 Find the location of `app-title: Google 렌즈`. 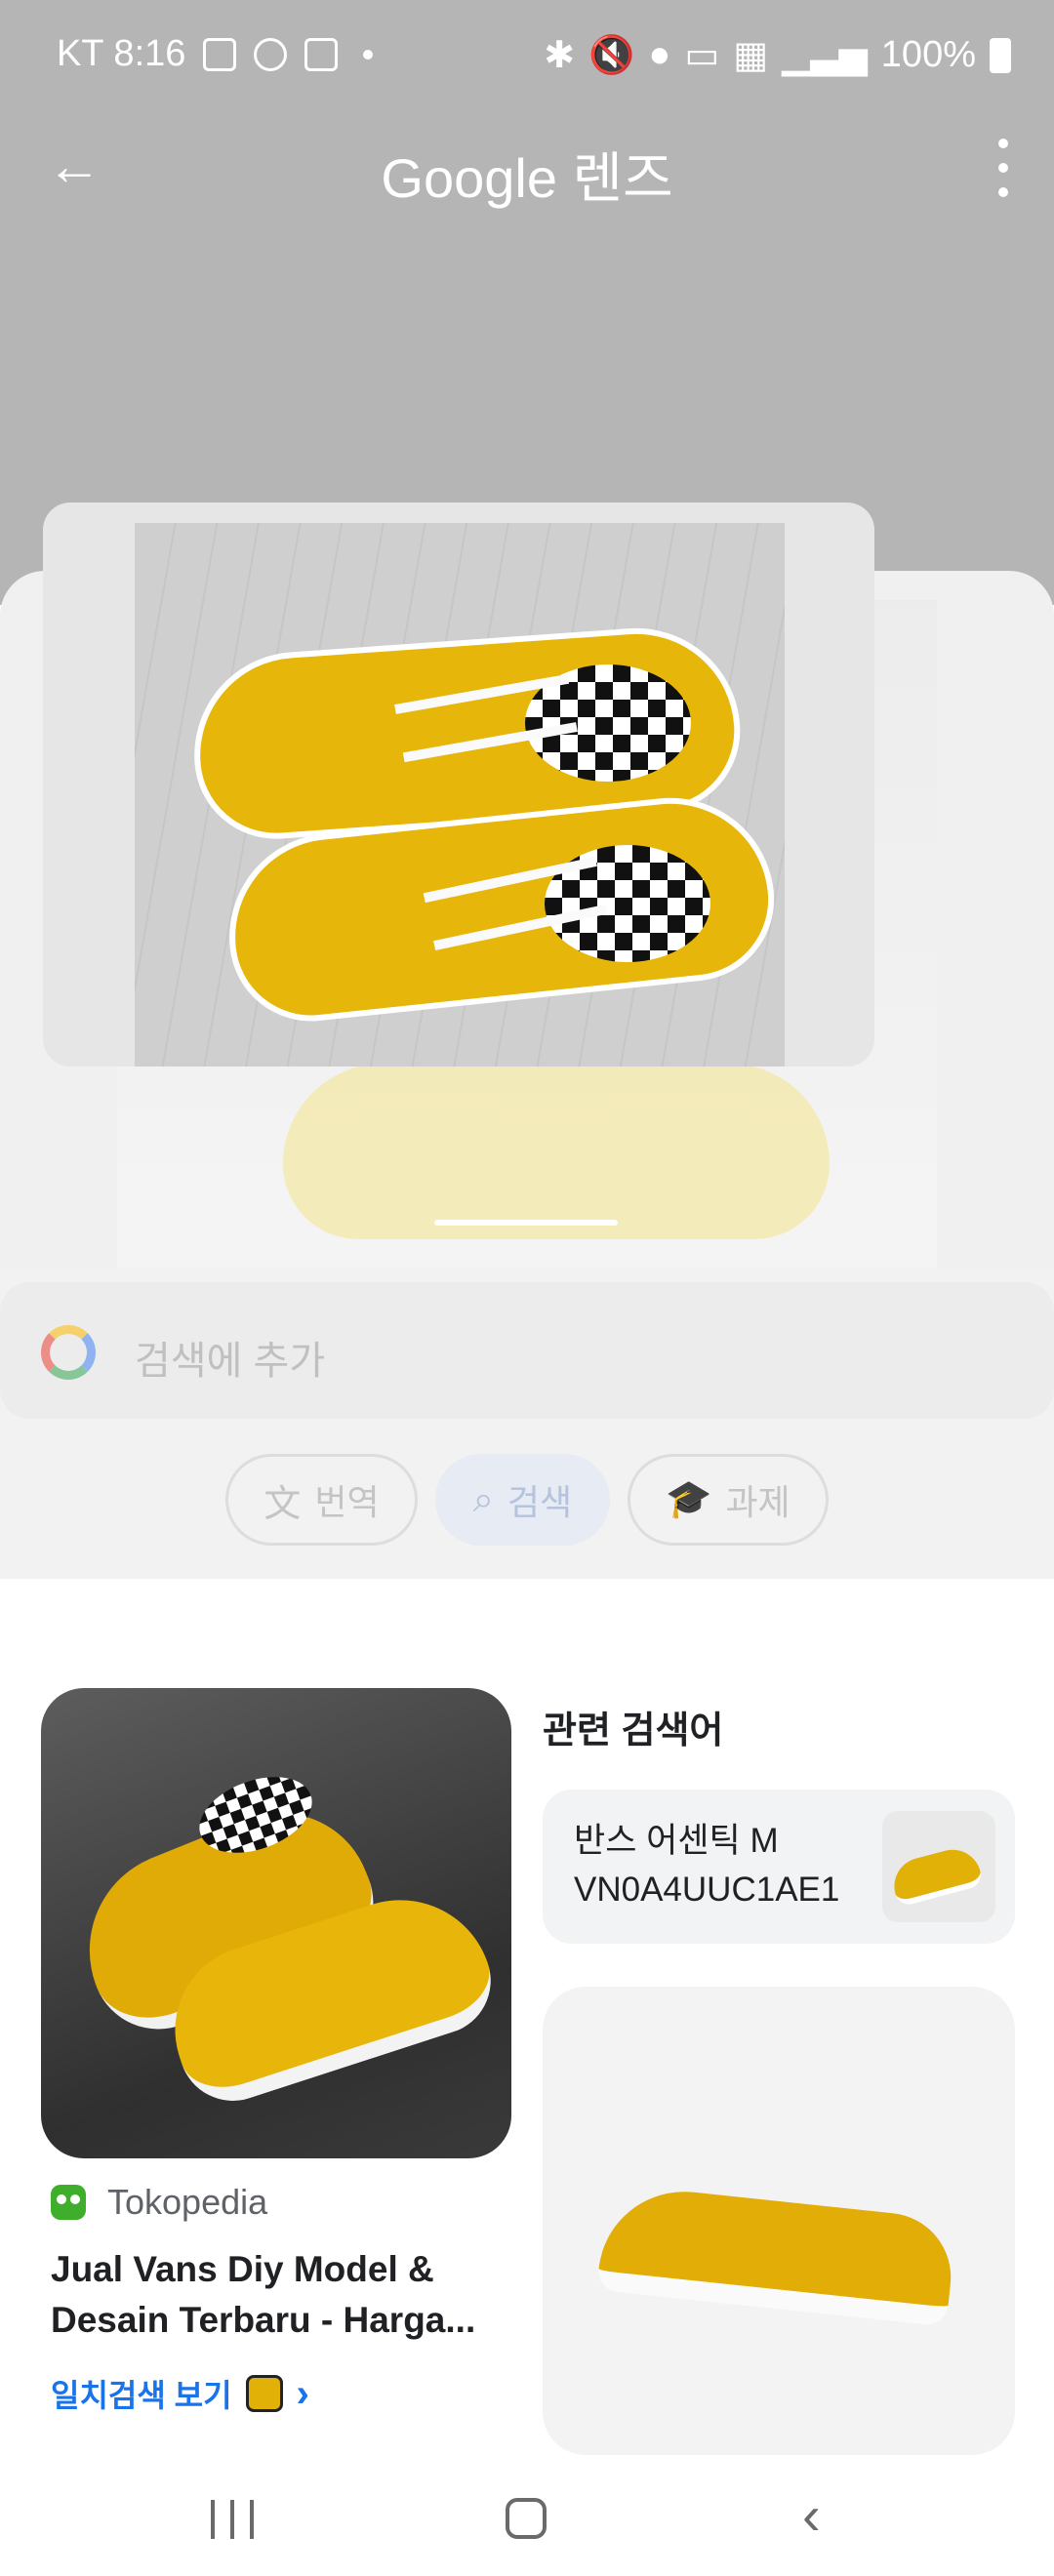

app-title: Google 렌즈 is located at coordinates (527, 178).